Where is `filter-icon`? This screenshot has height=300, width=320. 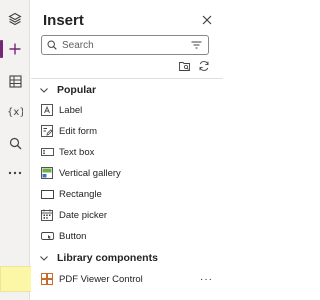
filter-icon is located at coordinates (196, 45).